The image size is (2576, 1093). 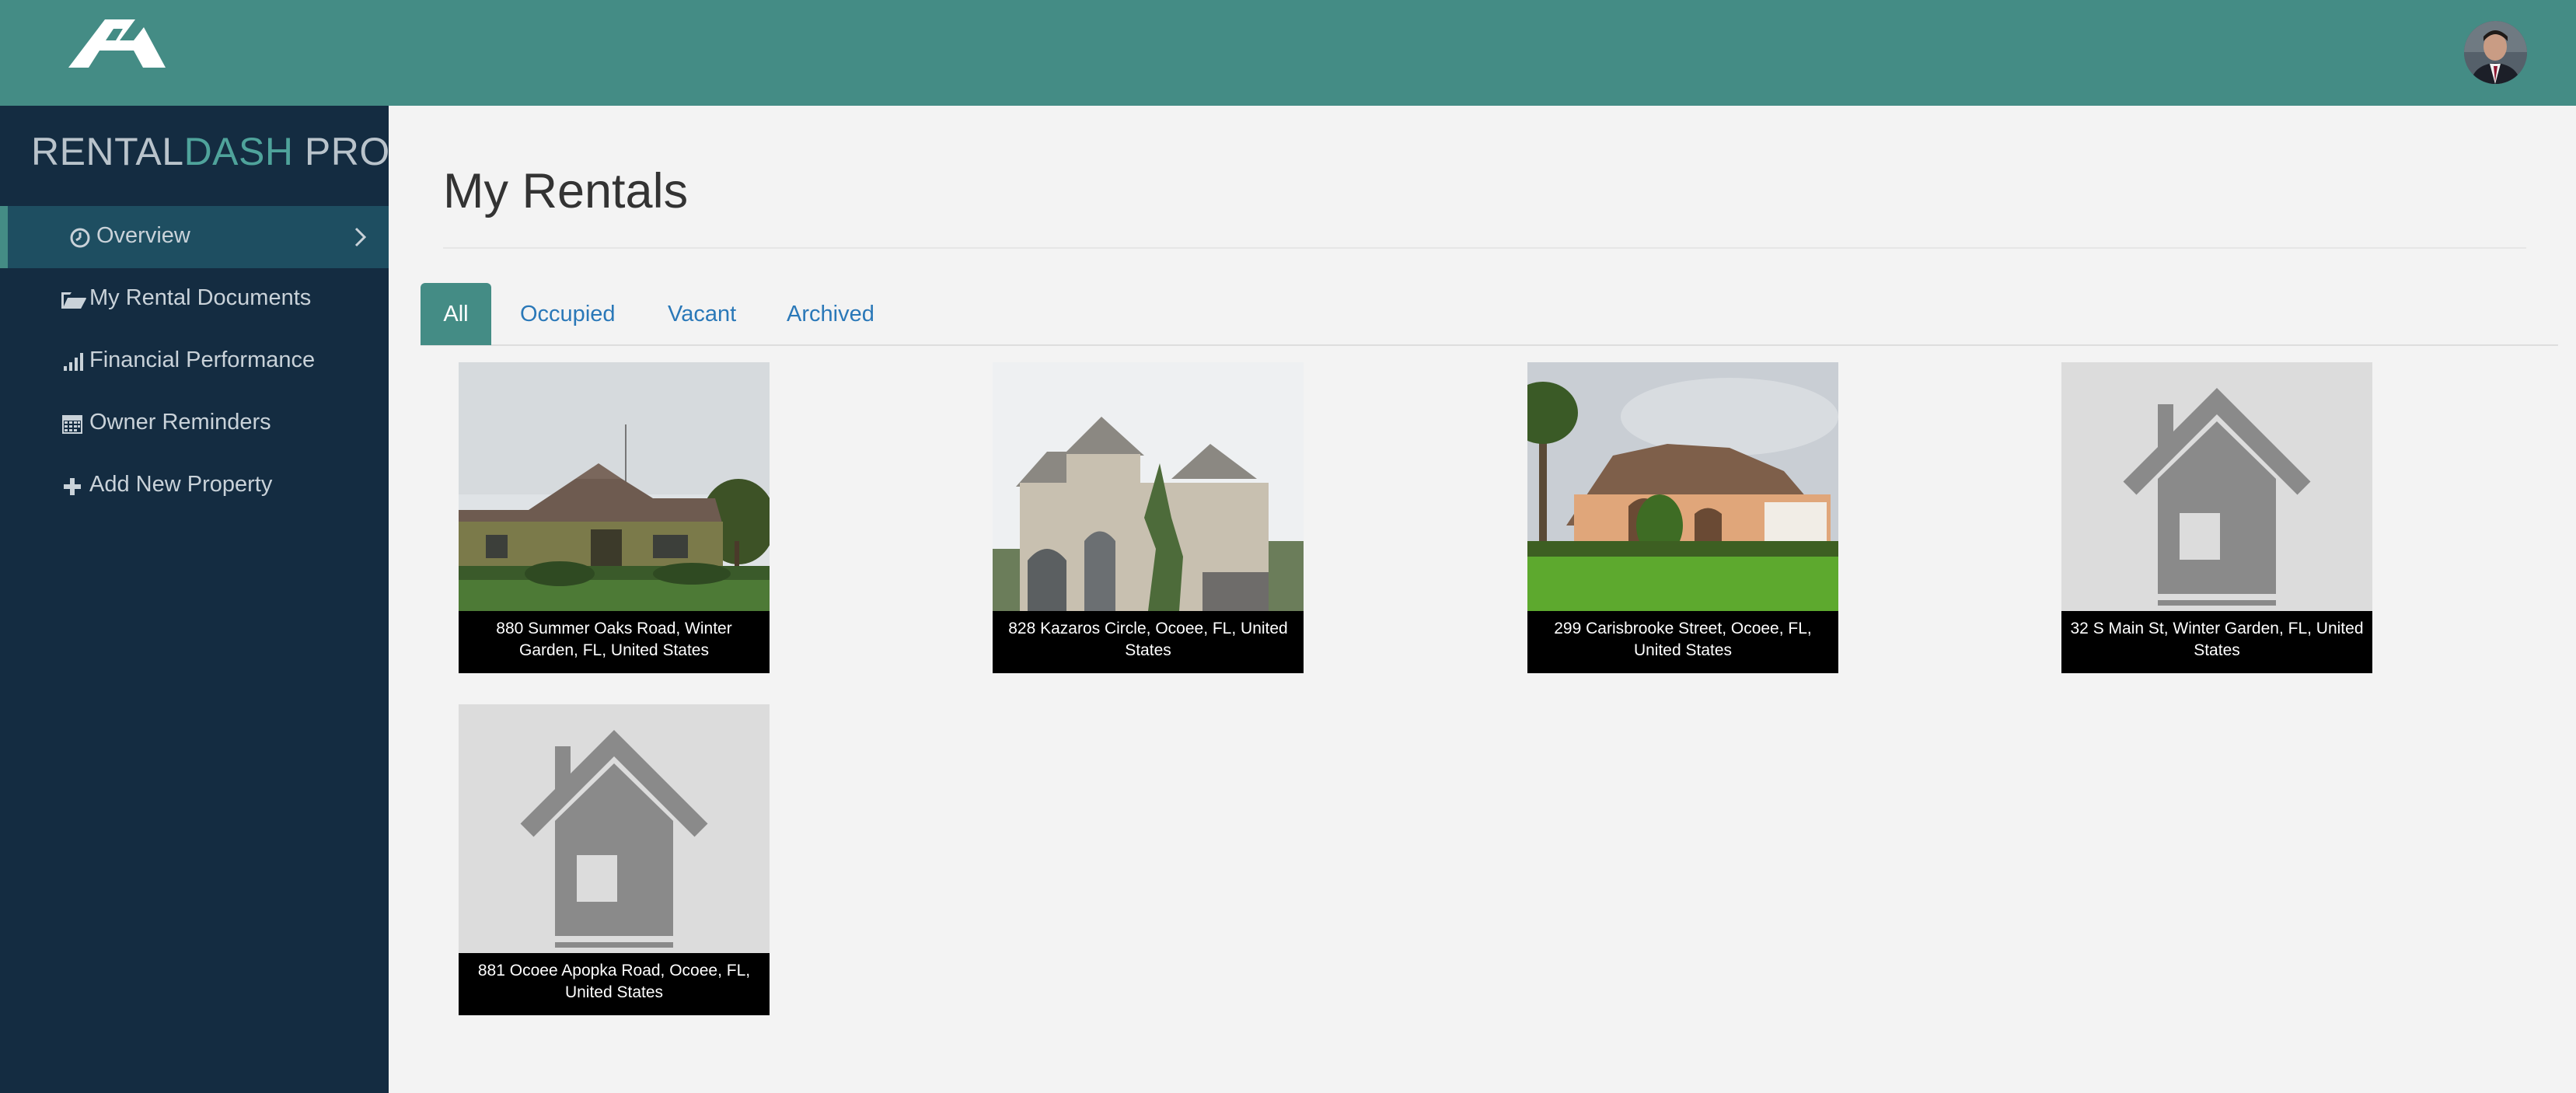 What do you see at coordinates (181, 485) in the screenshot?
I see `sidebar-item-label: Add New Property` at bounding box center [181, 485].